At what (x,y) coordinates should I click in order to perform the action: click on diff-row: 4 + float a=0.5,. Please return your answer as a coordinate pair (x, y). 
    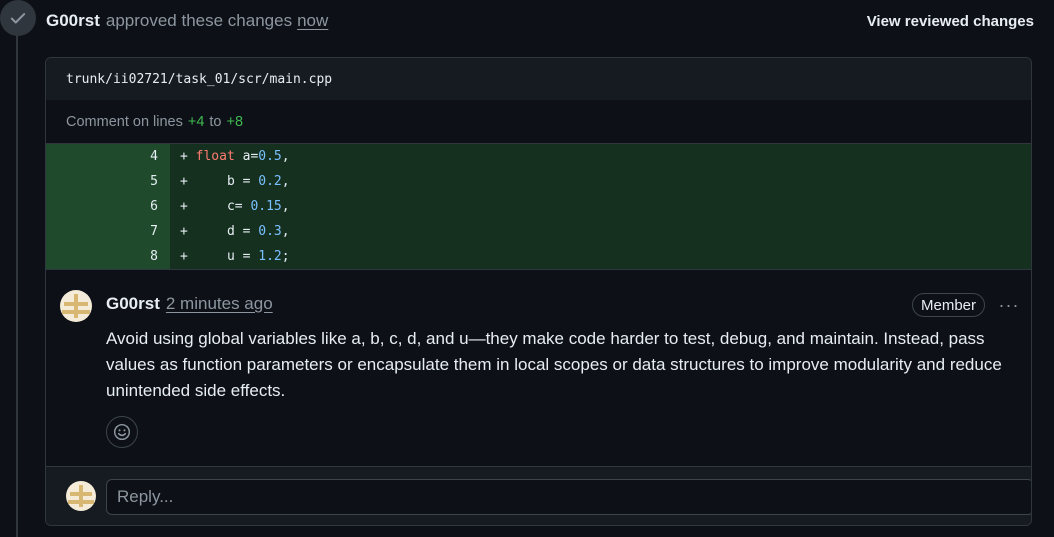
    Looking at the image, I should click on (538, 156).